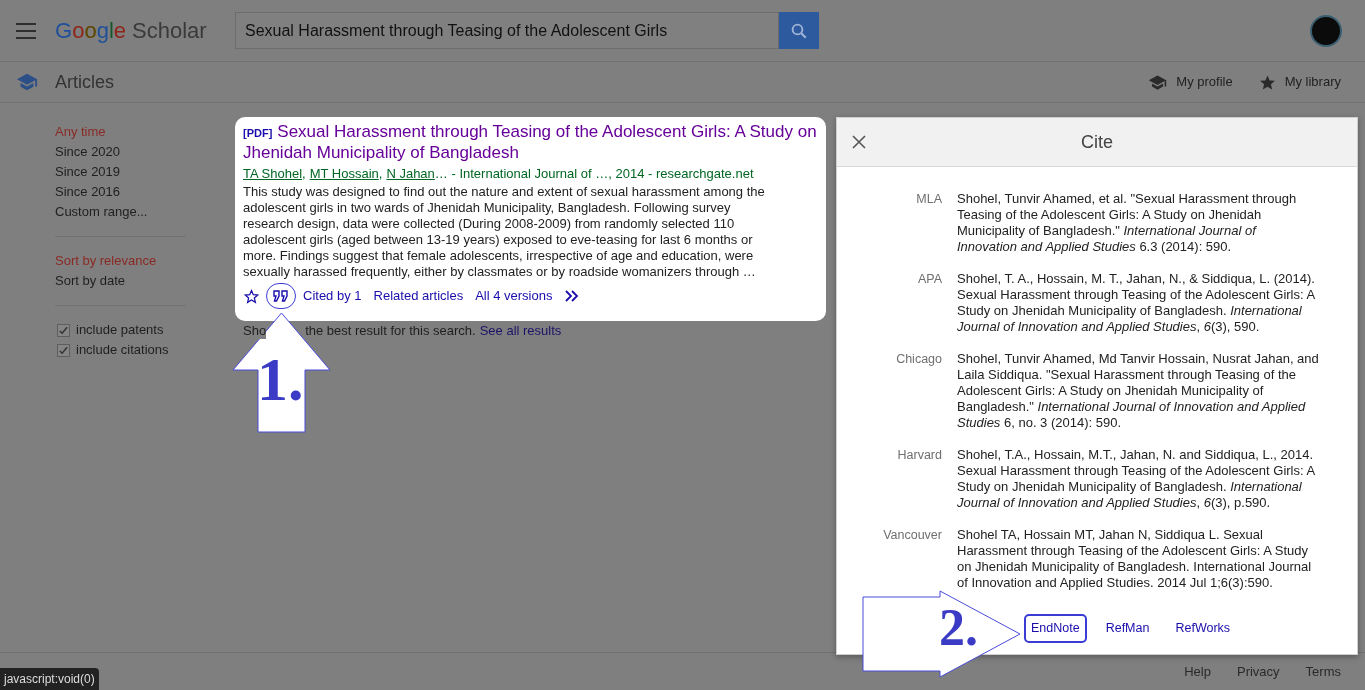 The image size is (1365, 690). Describe the element at coordinates (410, 173) in the screenshot. I see `author-link: N Jahan` at that location.